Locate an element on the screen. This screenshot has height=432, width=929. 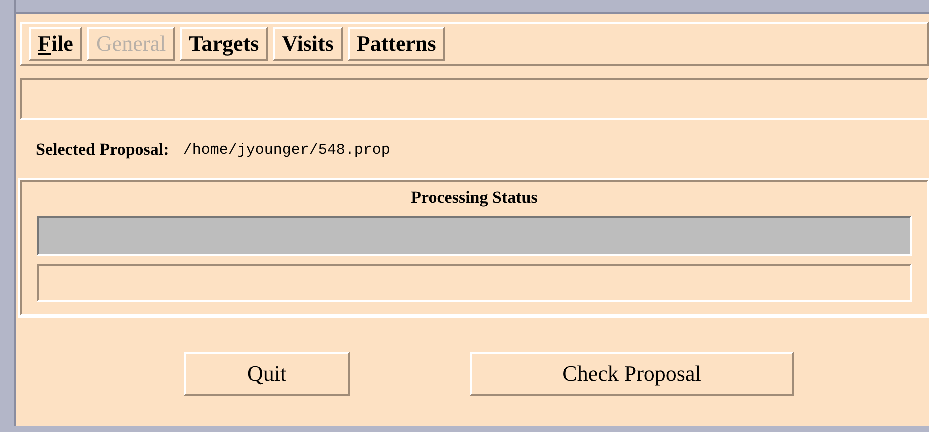
field-label: Selected Proposal: is located at coordinates (103, 150).